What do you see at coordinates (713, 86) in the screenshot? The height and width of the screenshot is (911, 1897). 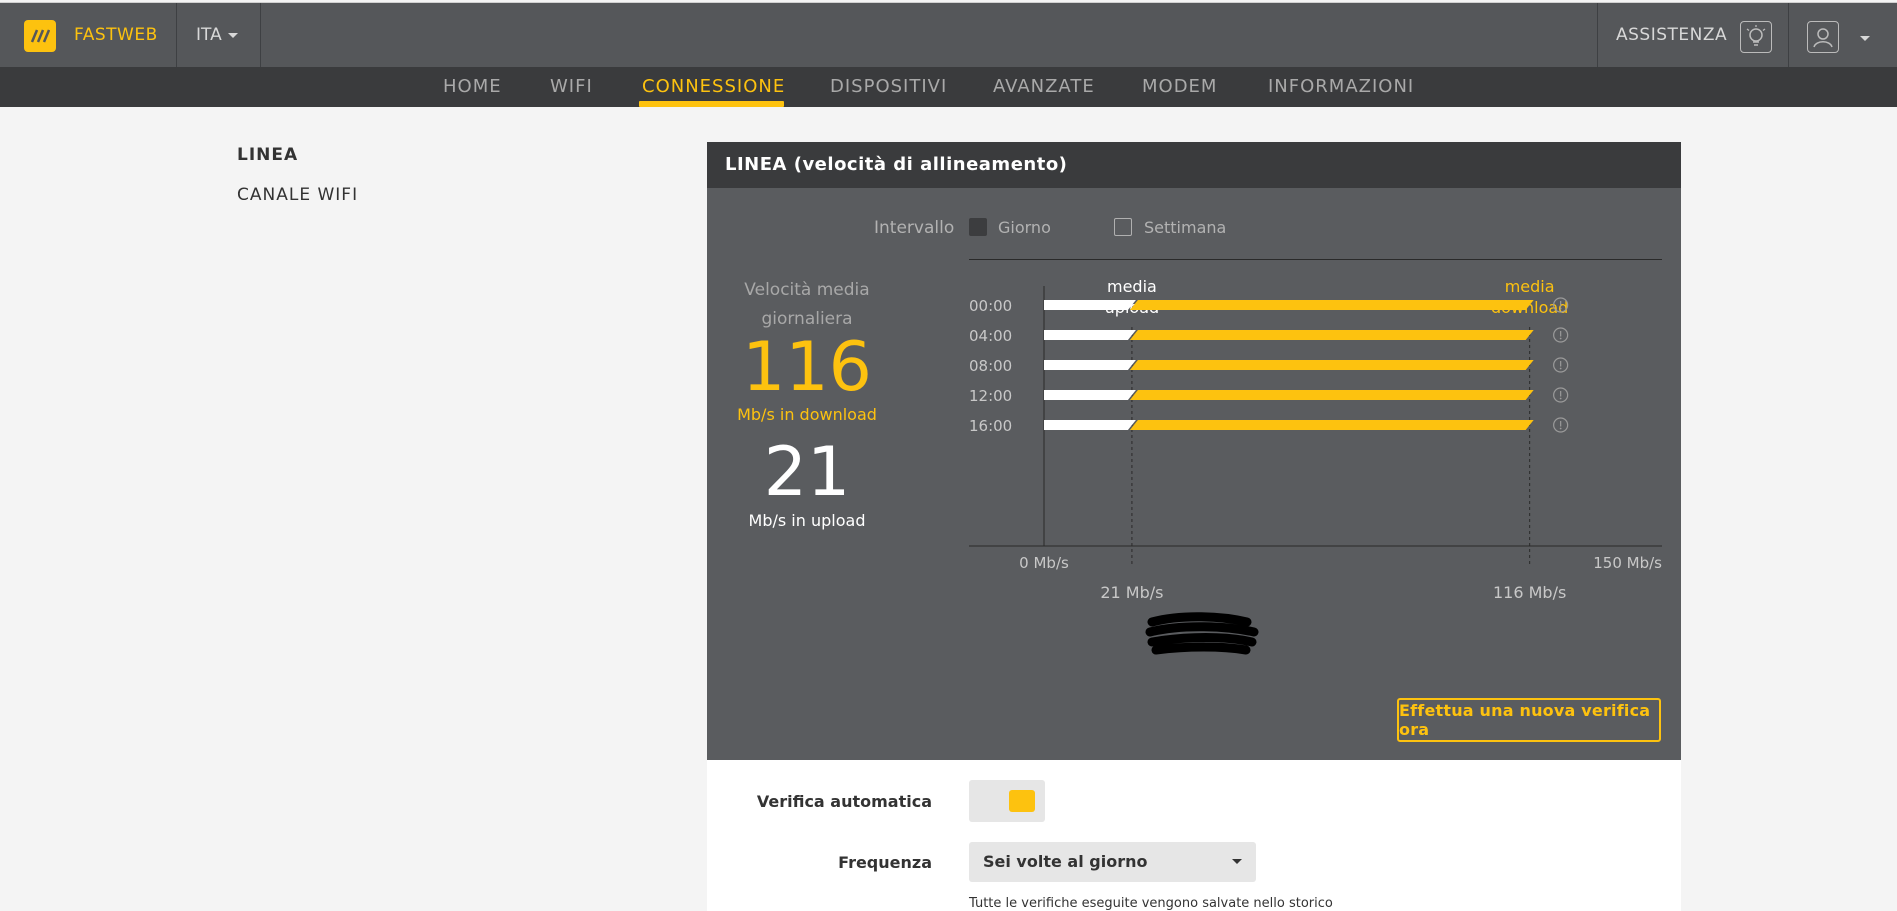 I see `nav-connessione: CONNESSIONE` at bounding box center [713, 86].